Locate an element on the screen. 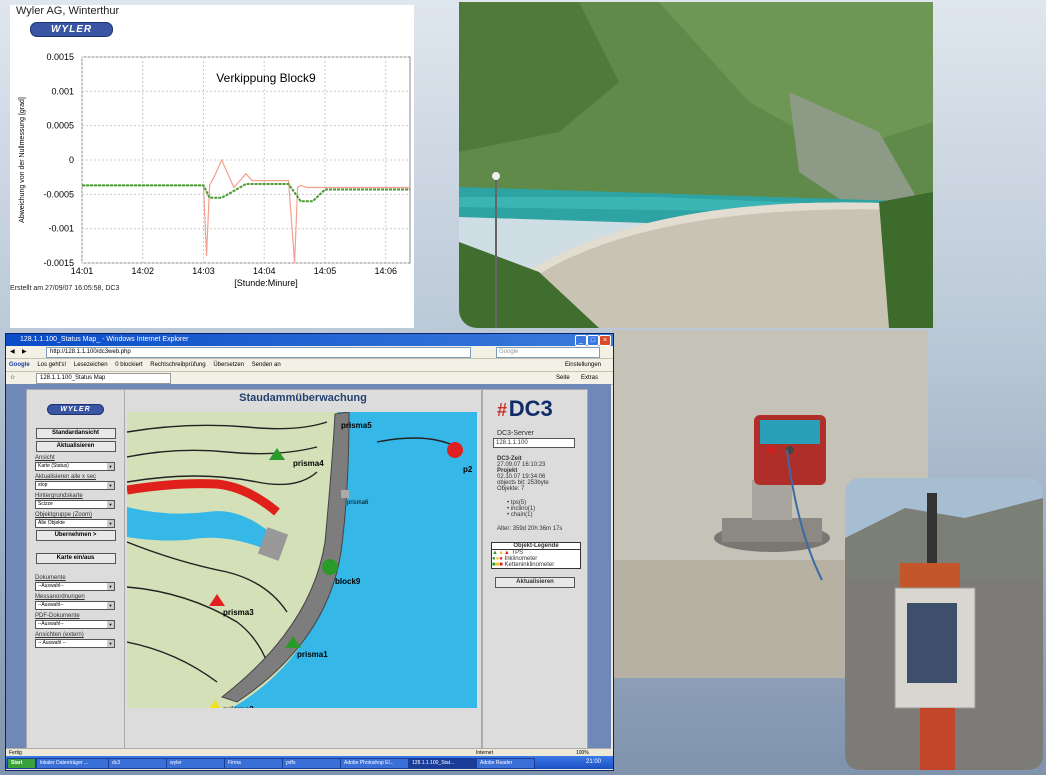  objects-count: Objekte: 7 is located at coordinates (511, 489).